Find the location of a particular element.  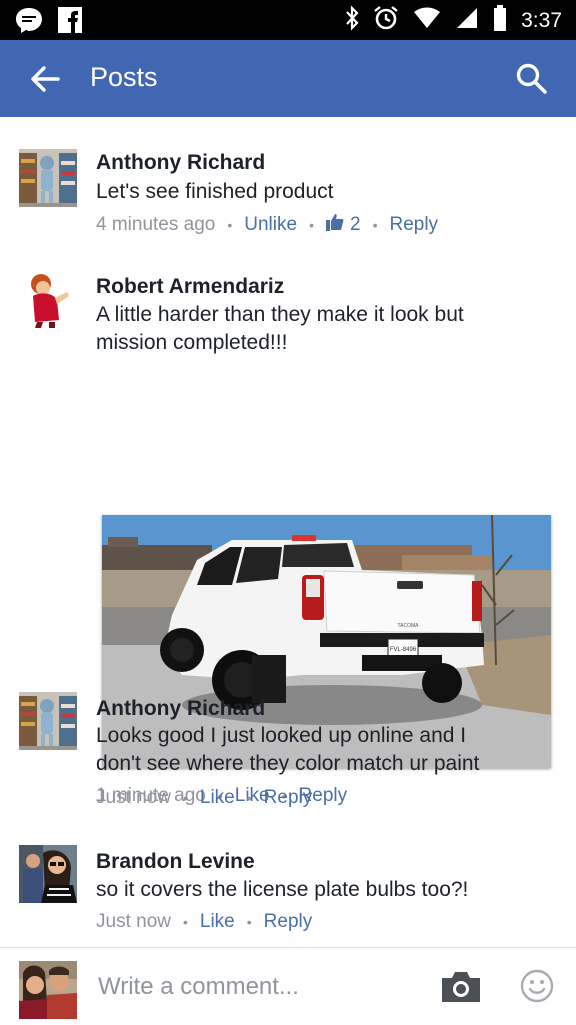

comment-composer is located at coordinates (288, 986).